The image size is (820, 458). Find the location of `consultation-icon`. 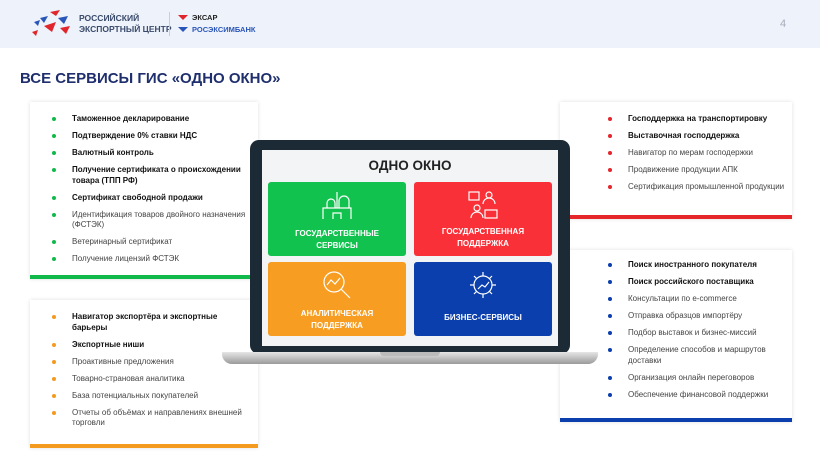

consultation-icon is located at coordinates (483, 205).